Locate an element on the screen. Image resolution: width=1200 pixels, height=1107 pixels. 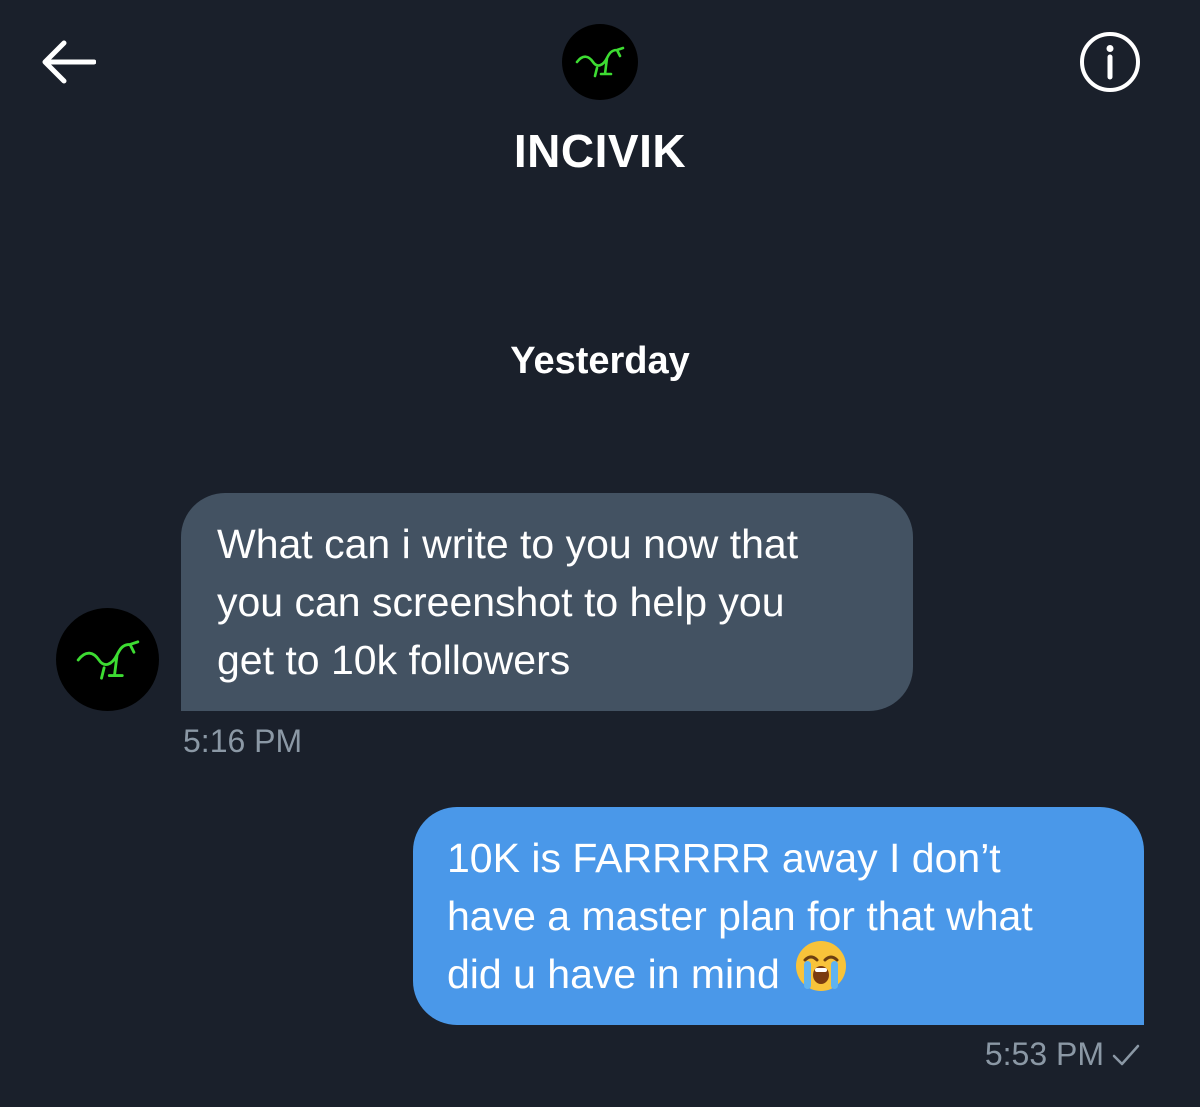
message-text: did u have in mind is located at coordinates (613, 974).